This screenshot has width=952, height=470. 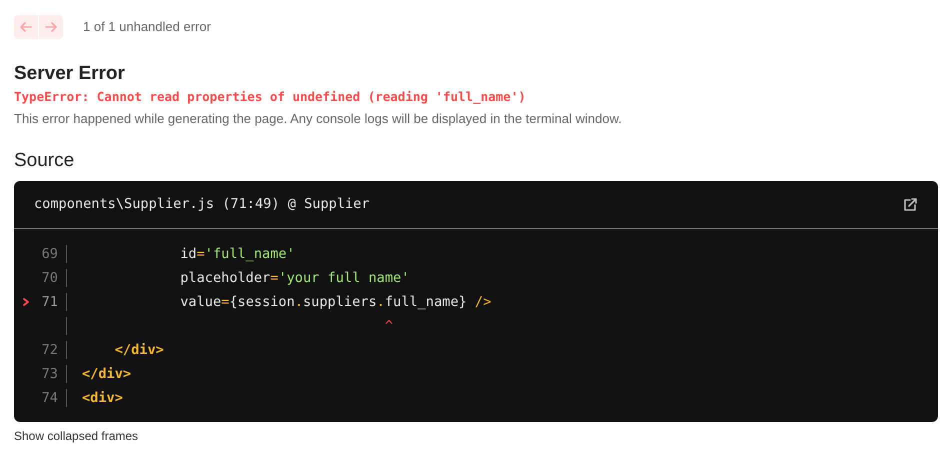 What do you see at coordinates (49, 374) in the screenshot?
I see `line-number: 73` at bounding box center [49, 374].